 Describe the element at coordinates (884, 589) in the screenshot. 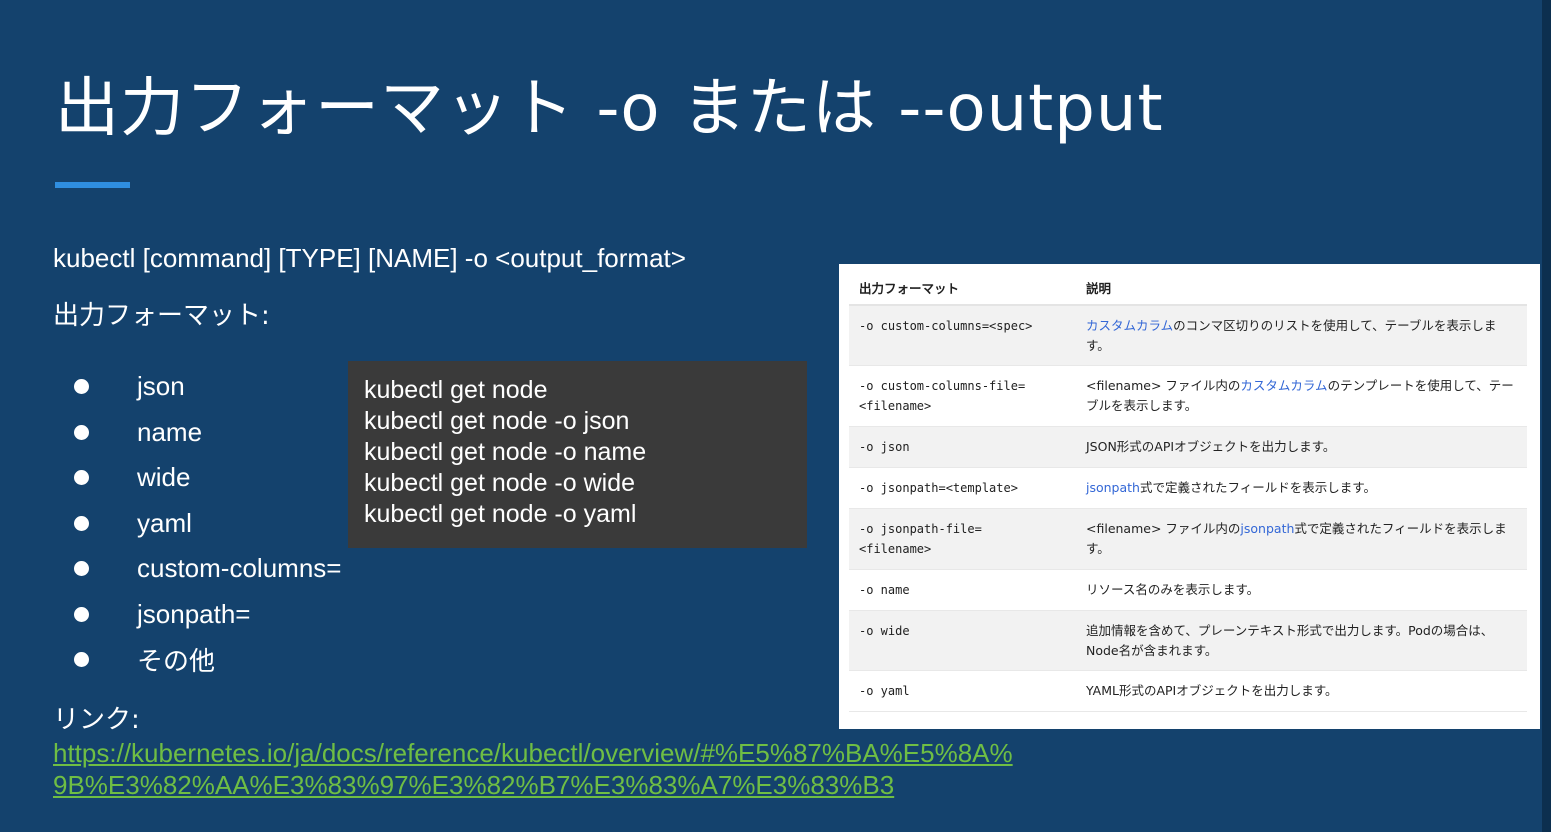

I see `option-text: -o name` at that location.